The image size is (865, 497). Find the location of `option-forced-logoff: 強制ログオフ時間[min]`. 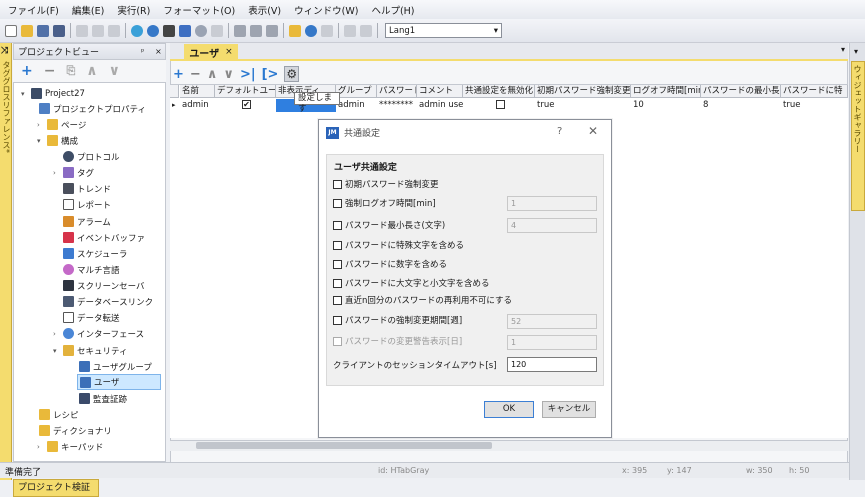

option-forced-logoff: 強制ログオフ時間[min] is located at coordinates (384, 203).